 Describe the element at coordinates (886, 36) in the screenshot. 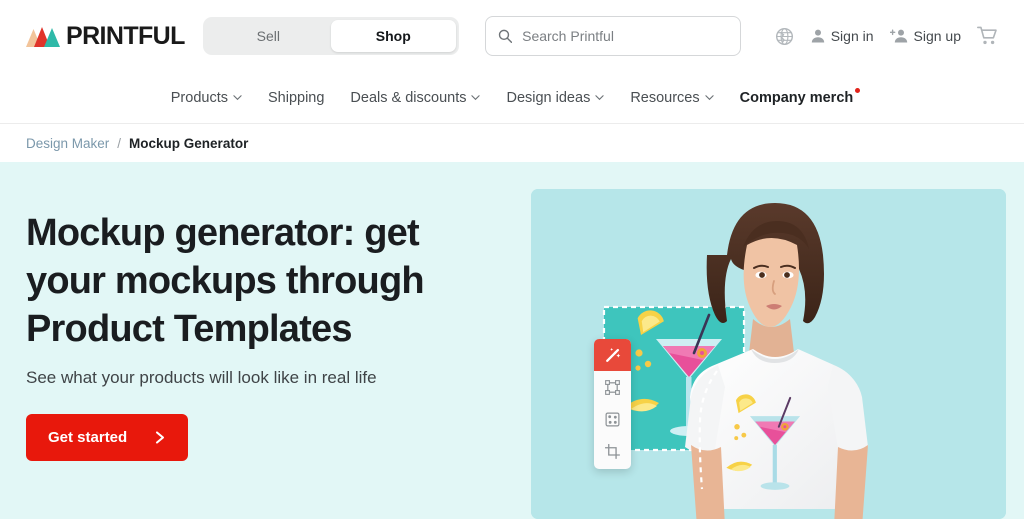

I see `account-cluster: Sign in Sign up` at that location.